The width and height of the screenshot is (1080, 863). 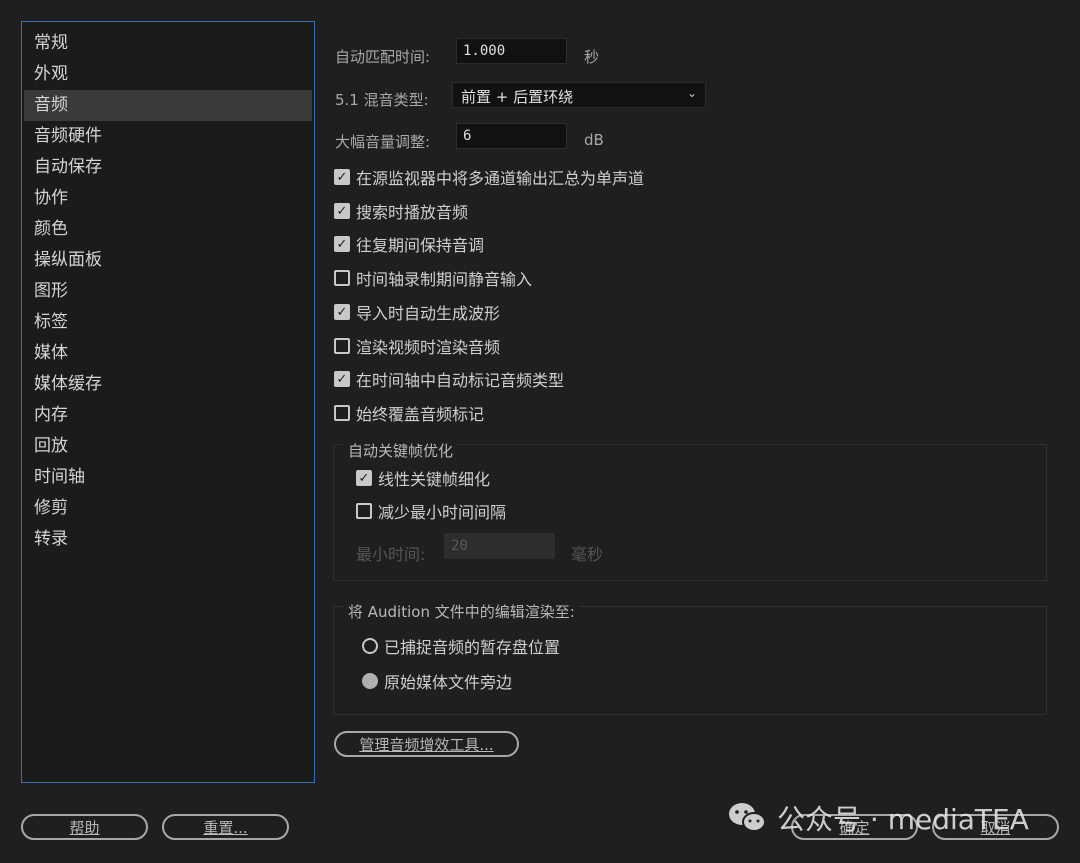 I want to click on sidebar-item: 协作, so click(x=168, y=198).